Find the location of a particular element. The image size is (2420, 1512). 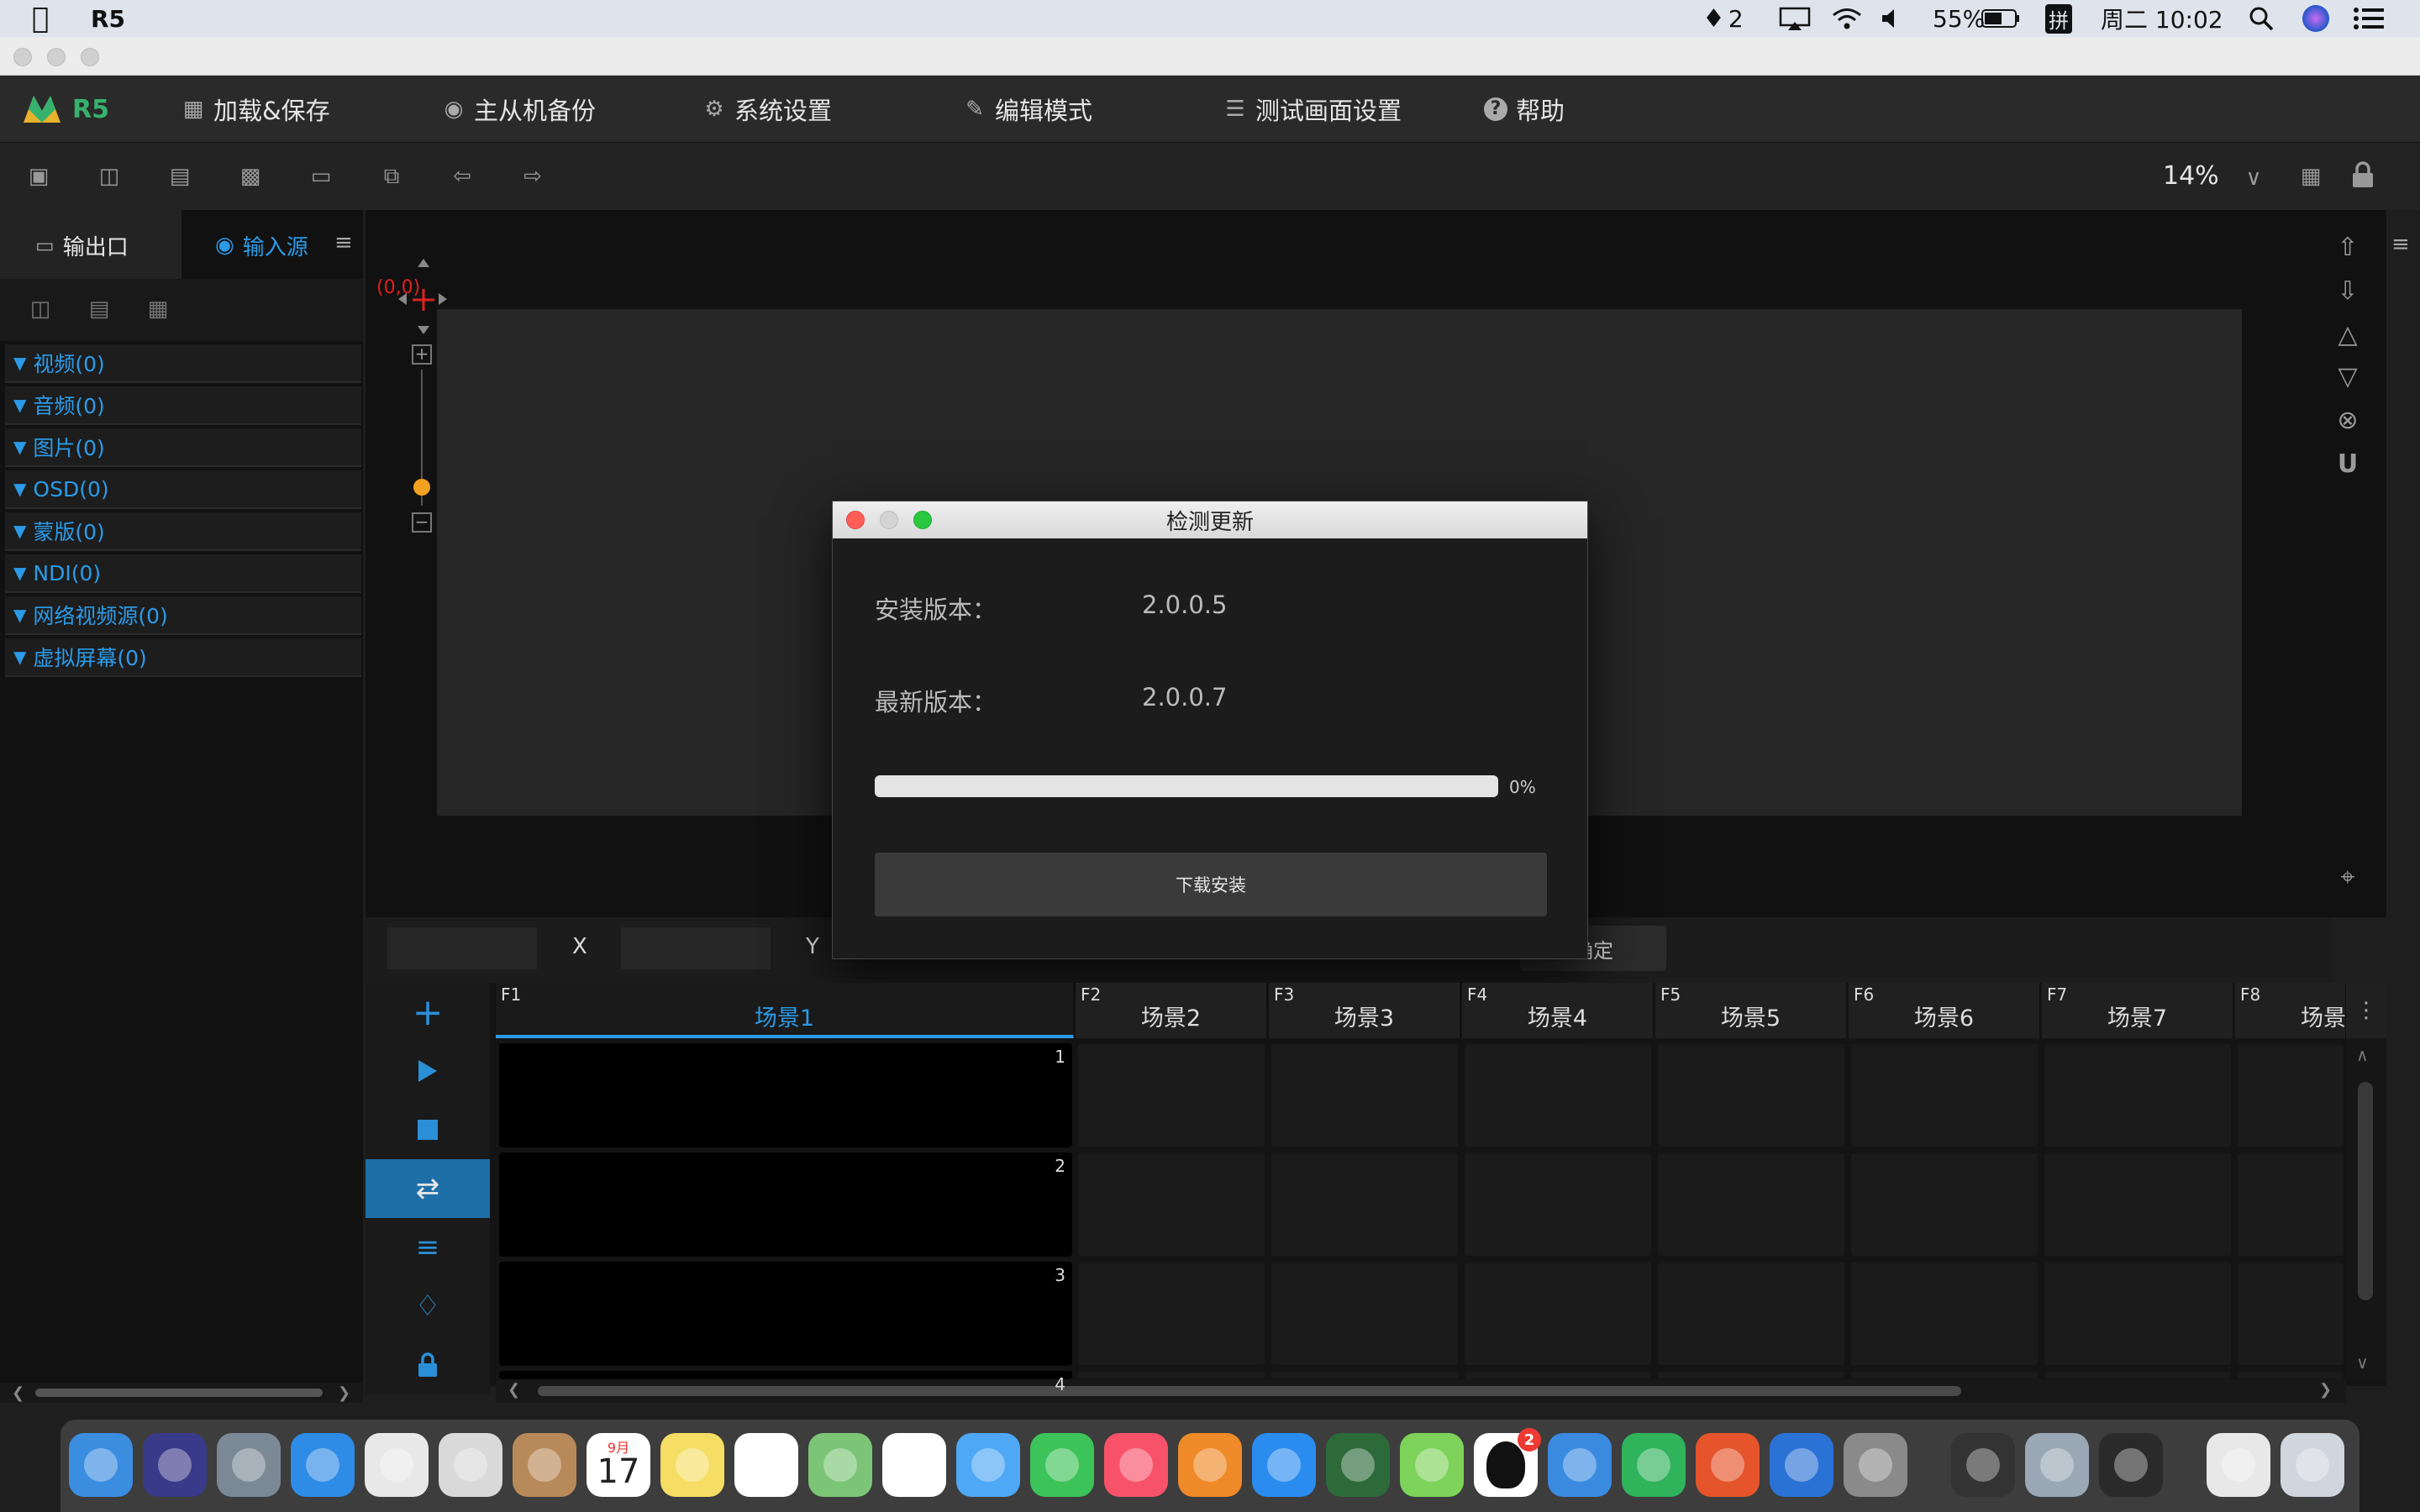

volume-icon is located at coordinates (1891, 18).